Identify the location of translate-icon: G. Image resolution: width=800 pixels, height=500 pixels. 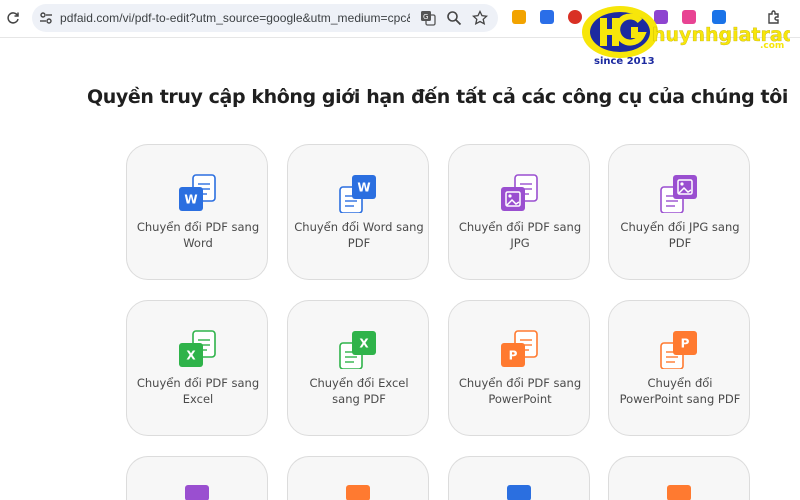
(428, 18).